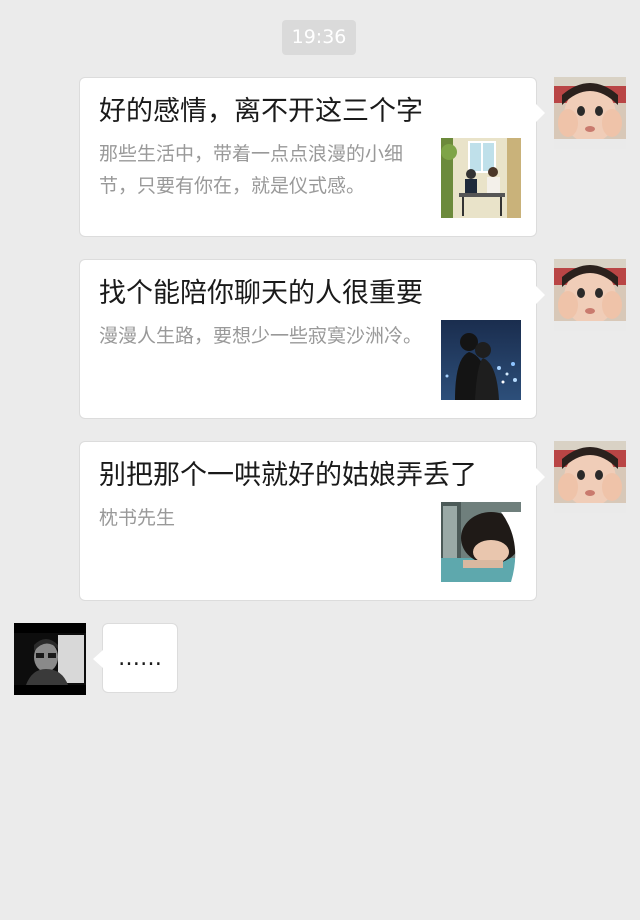 The width and height of the screenshot is (640, 920). What do you see at coordinates (50, 659) in the screenshot?
I see `contact-avatar` at bounding box center [50, 659].